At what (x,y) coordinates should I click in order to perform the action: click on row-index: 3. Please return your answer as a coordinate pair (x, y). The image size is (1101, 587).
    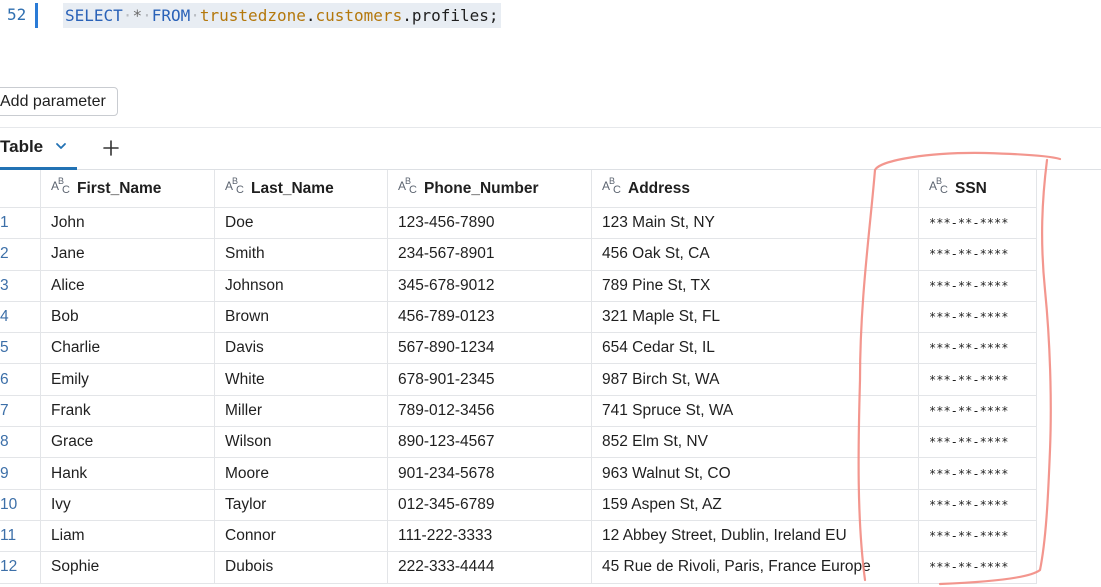
    Looking at the image, I should click on (20, 286).